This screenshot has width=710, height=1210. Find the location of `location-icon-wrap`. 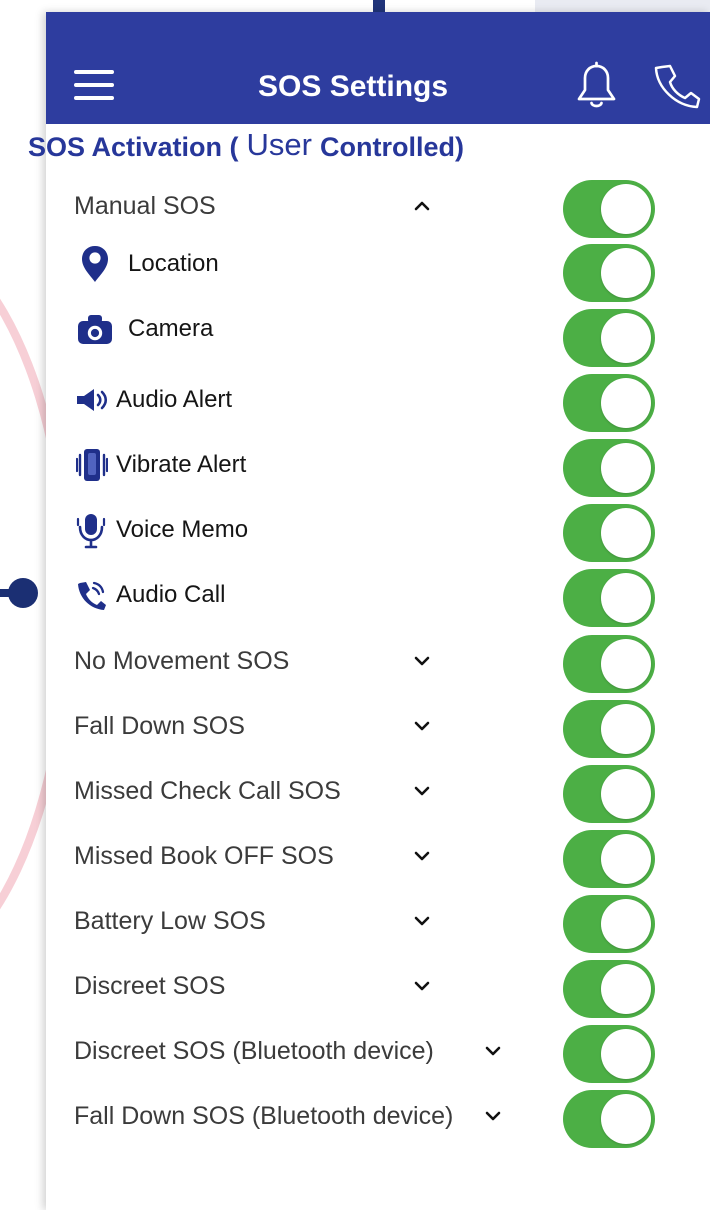

location-icon-wrap is located at coordinates (95, 264).